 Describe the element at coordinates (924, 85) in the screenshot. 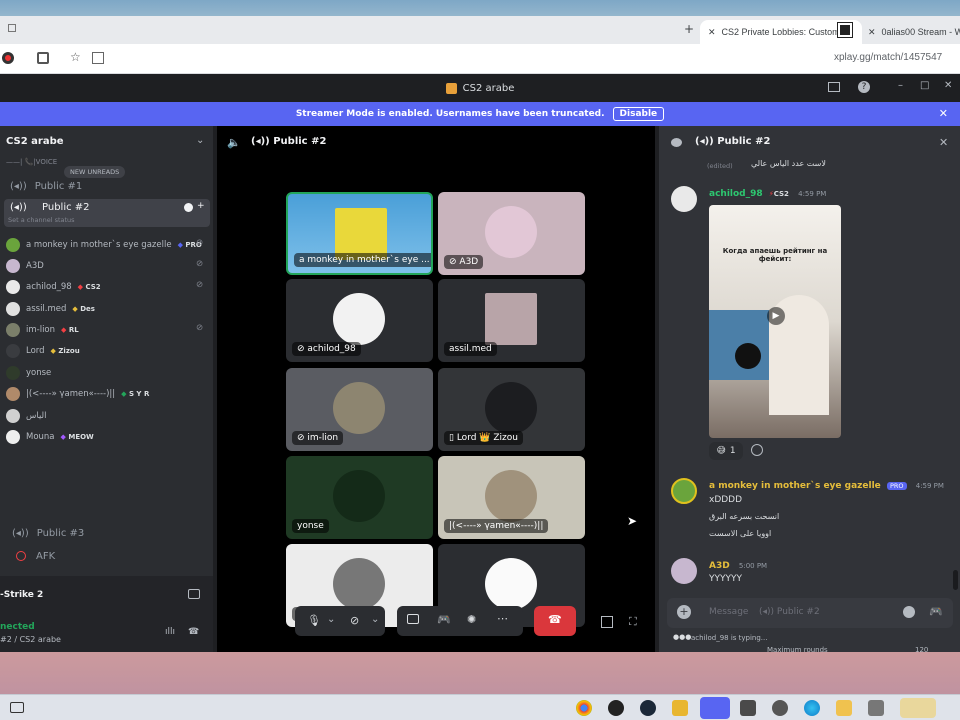

I see `maximize-icon: □` at that location.